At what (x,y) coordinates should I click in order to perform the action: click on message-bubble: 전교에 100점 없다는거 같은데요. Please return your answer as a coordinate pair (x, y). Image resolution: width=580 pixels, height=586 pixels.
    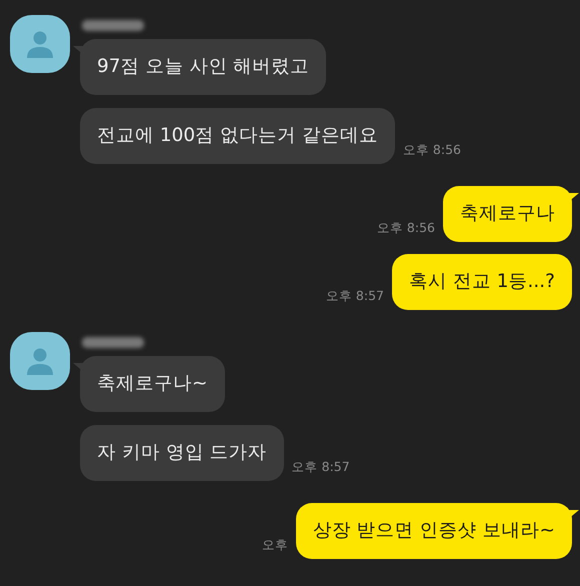
    Looking at the image, I should click on (237, 136).